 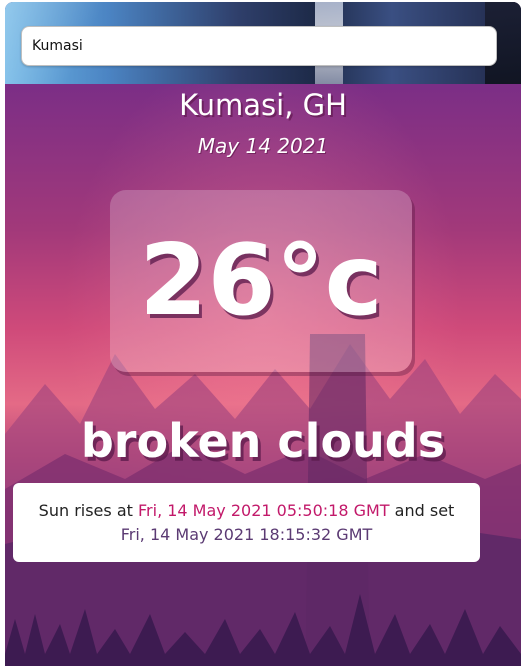 What do you see at coordinates (263, 441) in the screenshot?
I see `weather-conditions: broken clouds` at bounding box center [263, 441].